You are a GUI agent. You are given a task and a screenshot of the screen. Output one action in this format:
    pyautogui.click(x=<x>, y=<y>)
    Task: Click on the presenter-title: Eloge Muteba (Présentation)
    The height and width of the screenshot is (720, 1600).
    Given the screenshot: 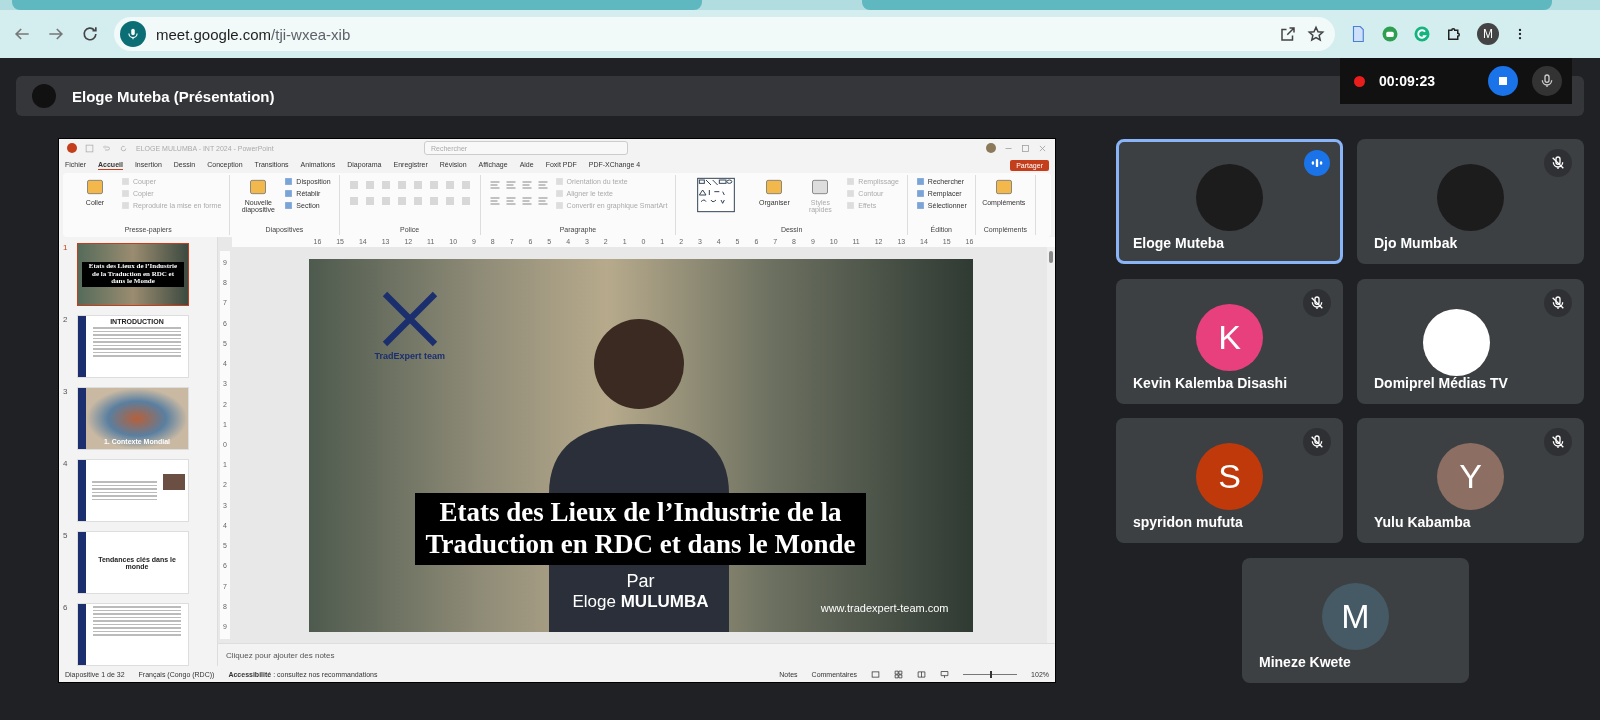 What is the action you would take?
    pyautogui.click(x=173, y=96)
    